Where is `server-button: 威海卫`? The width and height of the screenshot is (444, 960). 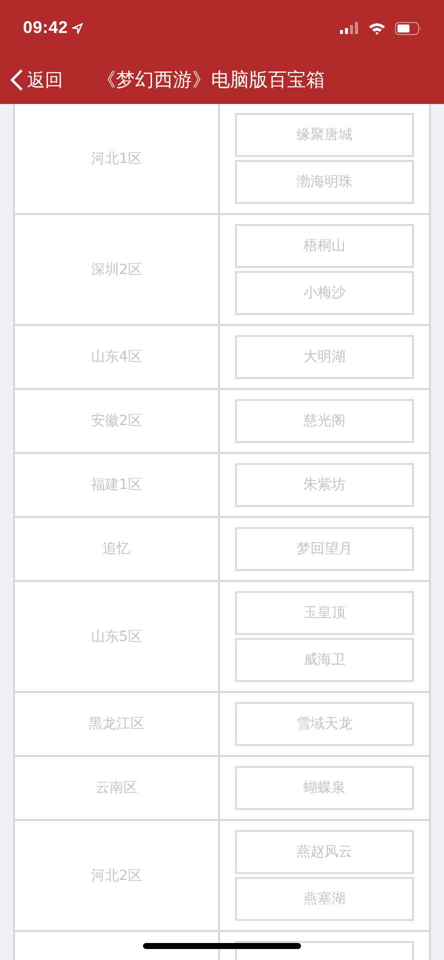
server-button: 威海卫 is located at coordinates (324, 660).